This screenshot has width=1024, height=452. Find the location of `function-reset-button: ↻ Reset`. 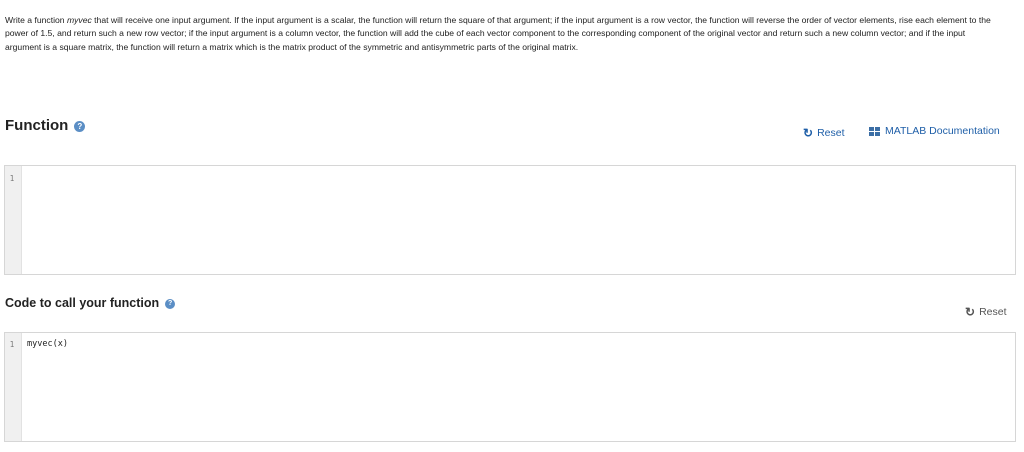

function-reset-button: ↻ Reset is located at coordinates (824, 133).